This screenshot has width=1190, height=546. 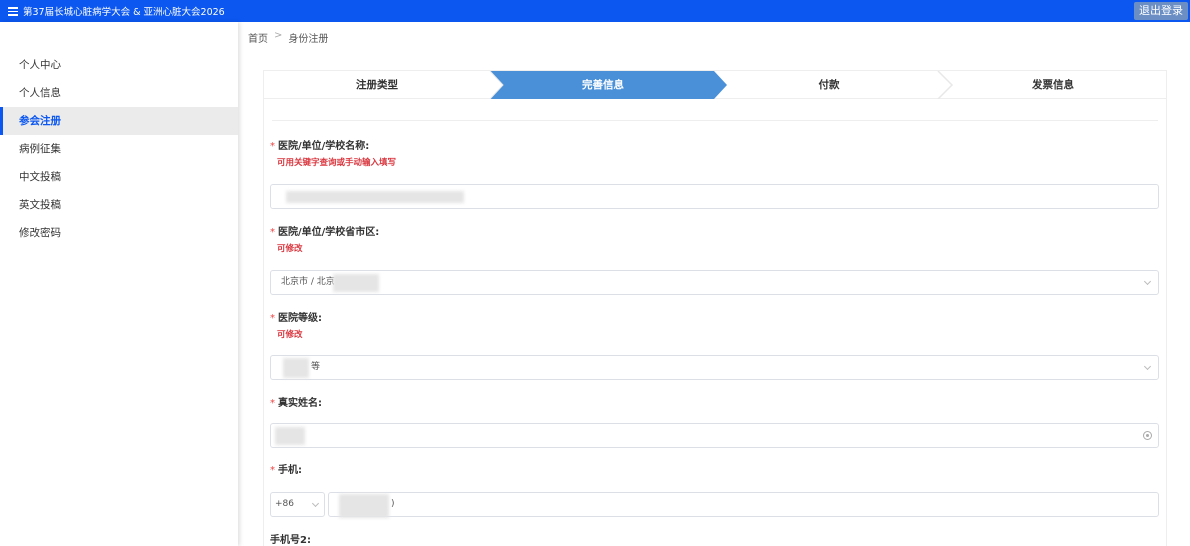 What do you see at coordinates (290, 540) in the screenshot?
I see `phone2-label: 手机号2:` at bounding box center [290, 540].